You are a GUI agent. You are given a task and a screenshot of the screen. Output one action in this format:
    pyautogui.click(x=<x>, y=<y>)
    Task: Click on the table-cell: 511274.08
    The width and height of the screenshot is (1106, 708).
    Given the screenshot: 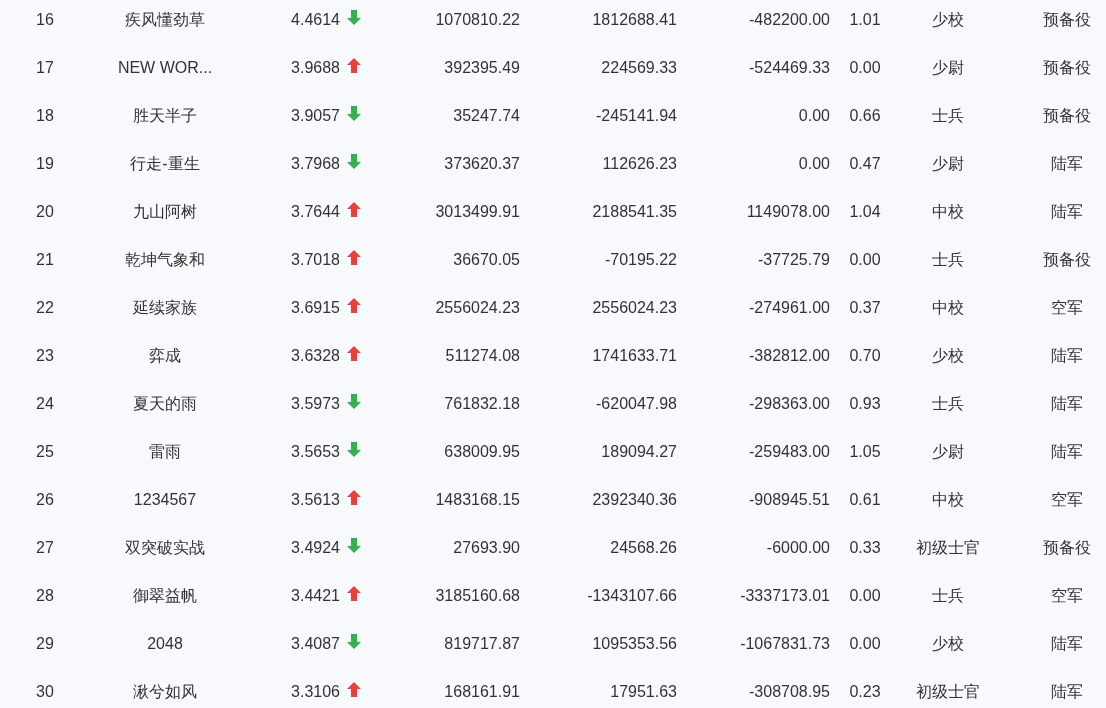 What is the action you would take?
    pyautogui.click(x=482, y=356)
    